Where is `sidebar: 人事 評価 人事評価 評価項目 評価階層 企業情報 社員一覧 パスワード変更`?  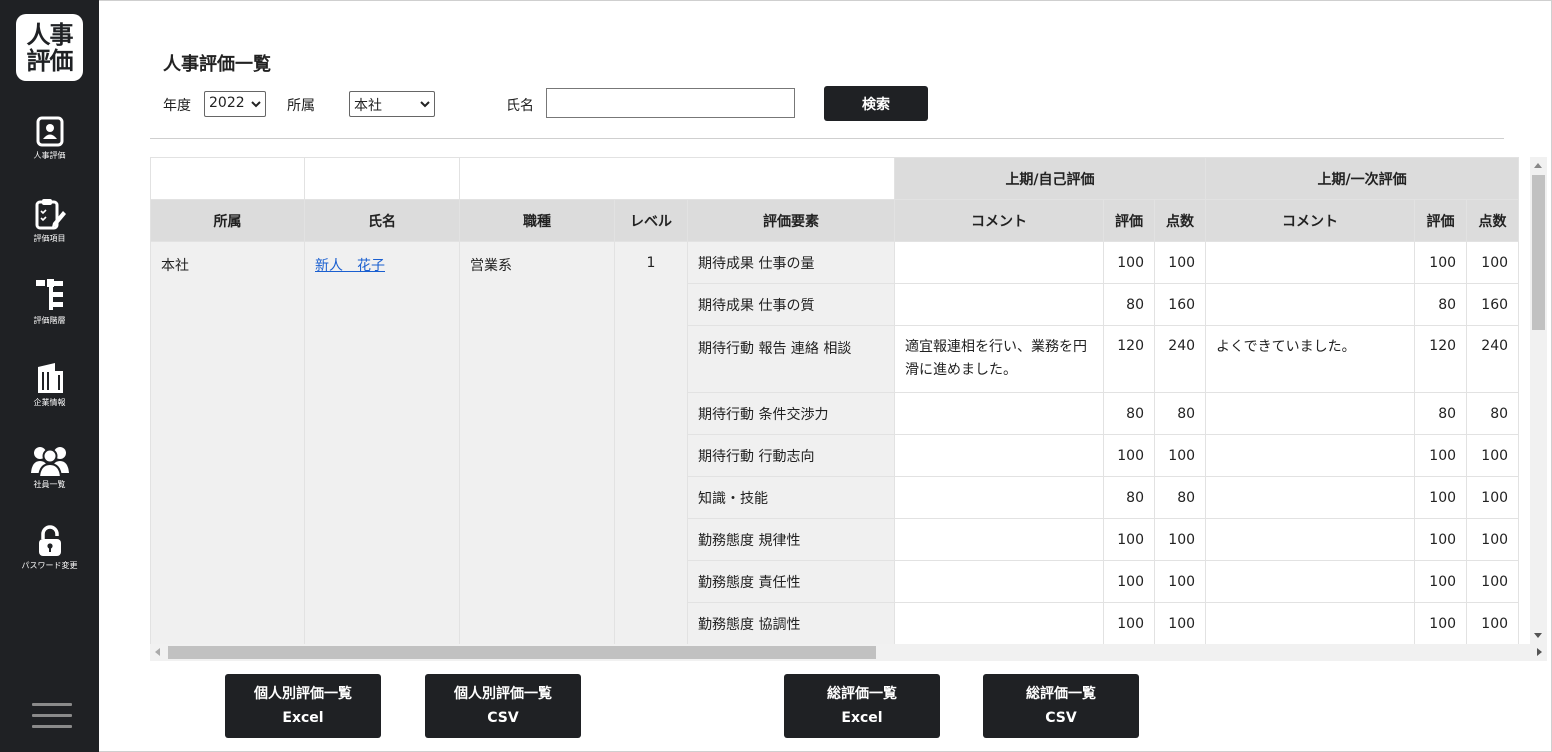 sidebar: 人事 評価 人事評価 評価項目 評価階層 企業情報 社員一覧 パスワード変更 is located at coordinates (49, 376).